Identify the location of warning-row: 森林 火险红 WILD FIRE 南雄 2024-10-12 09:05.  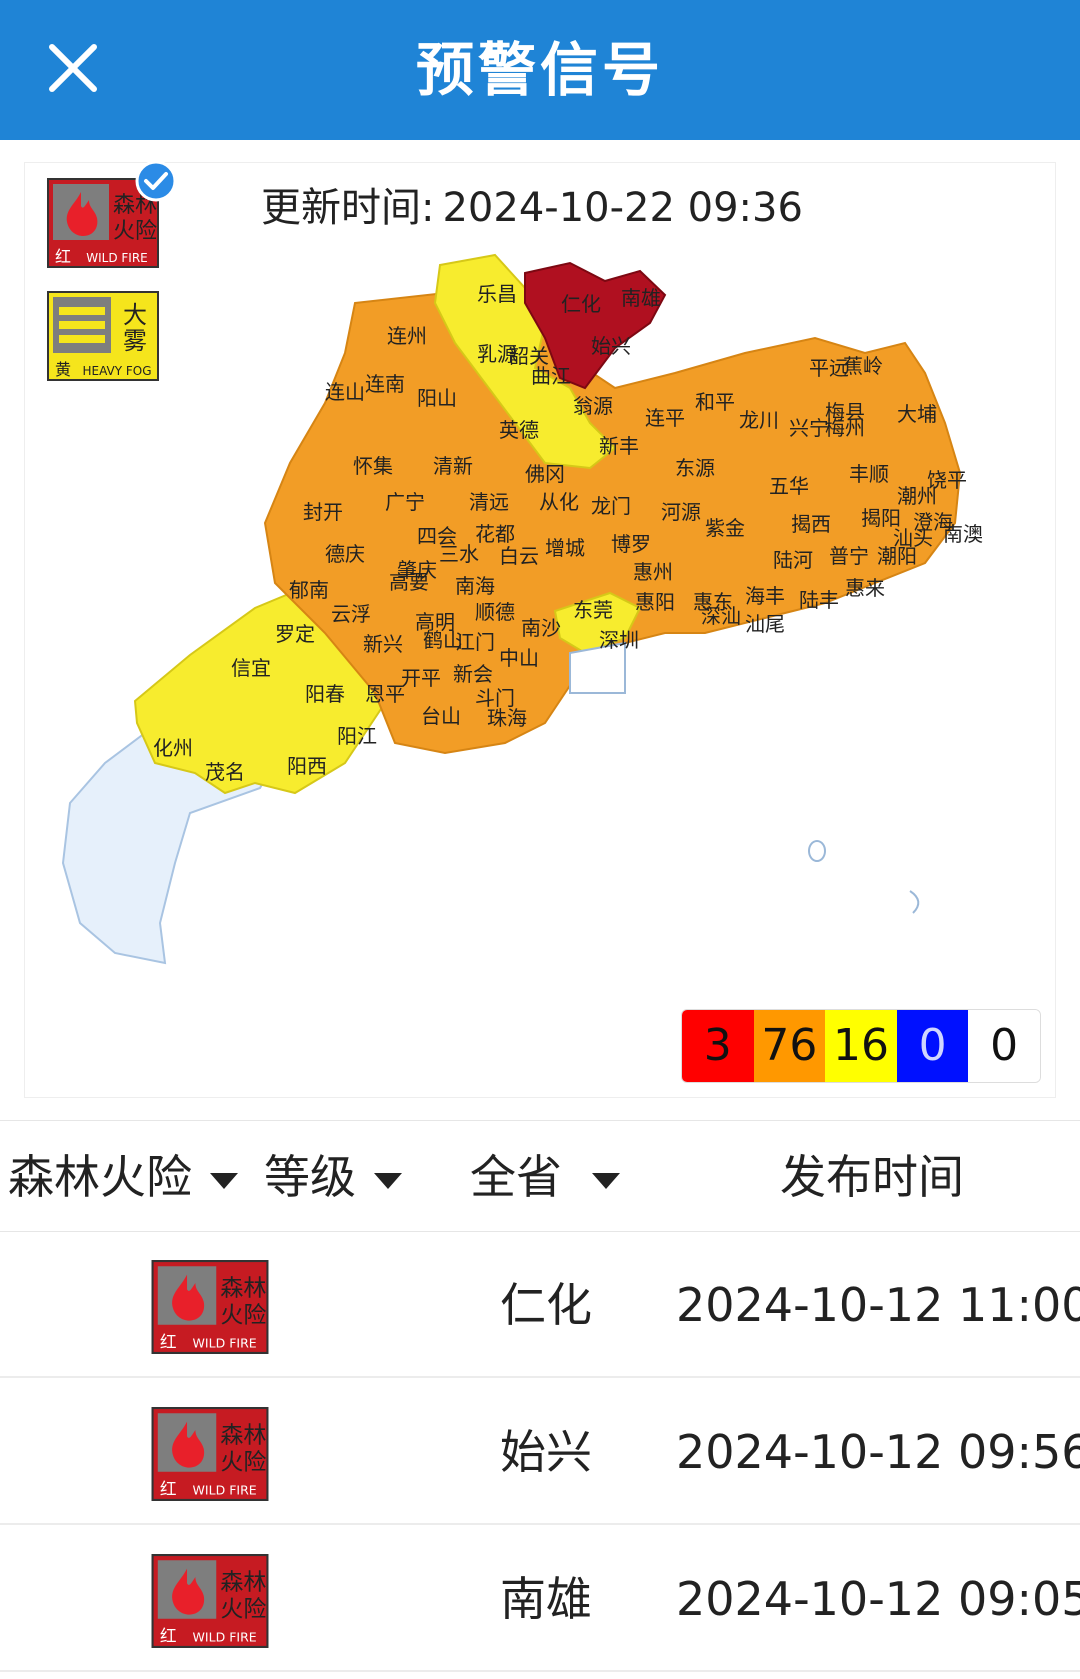
(540, 1599).